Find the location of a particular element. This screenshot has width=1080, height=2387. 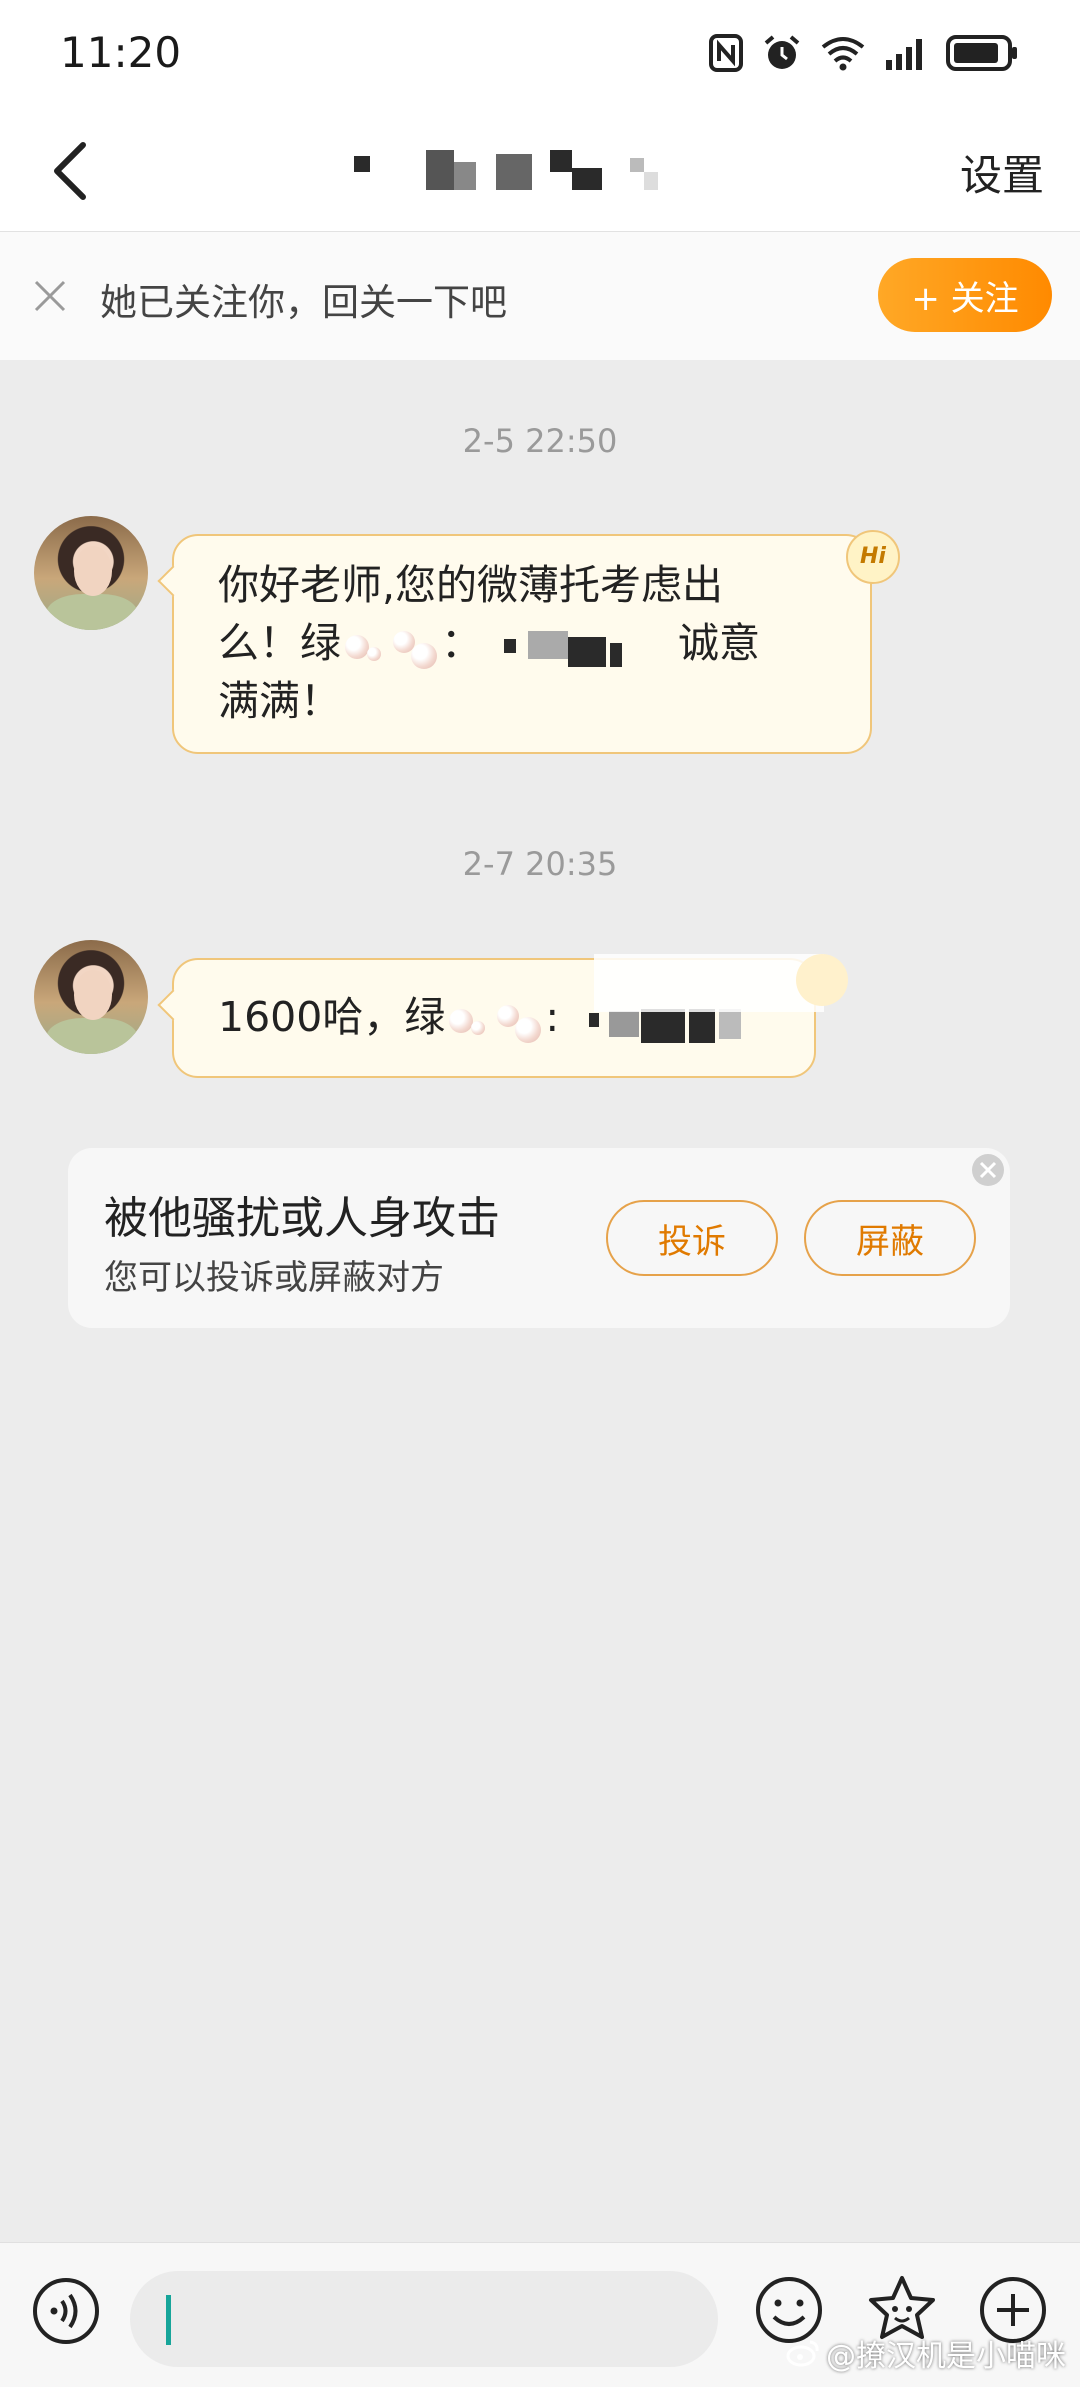

message-line: 么！绿 ： 诚意 is located at coordinates (524, 643).